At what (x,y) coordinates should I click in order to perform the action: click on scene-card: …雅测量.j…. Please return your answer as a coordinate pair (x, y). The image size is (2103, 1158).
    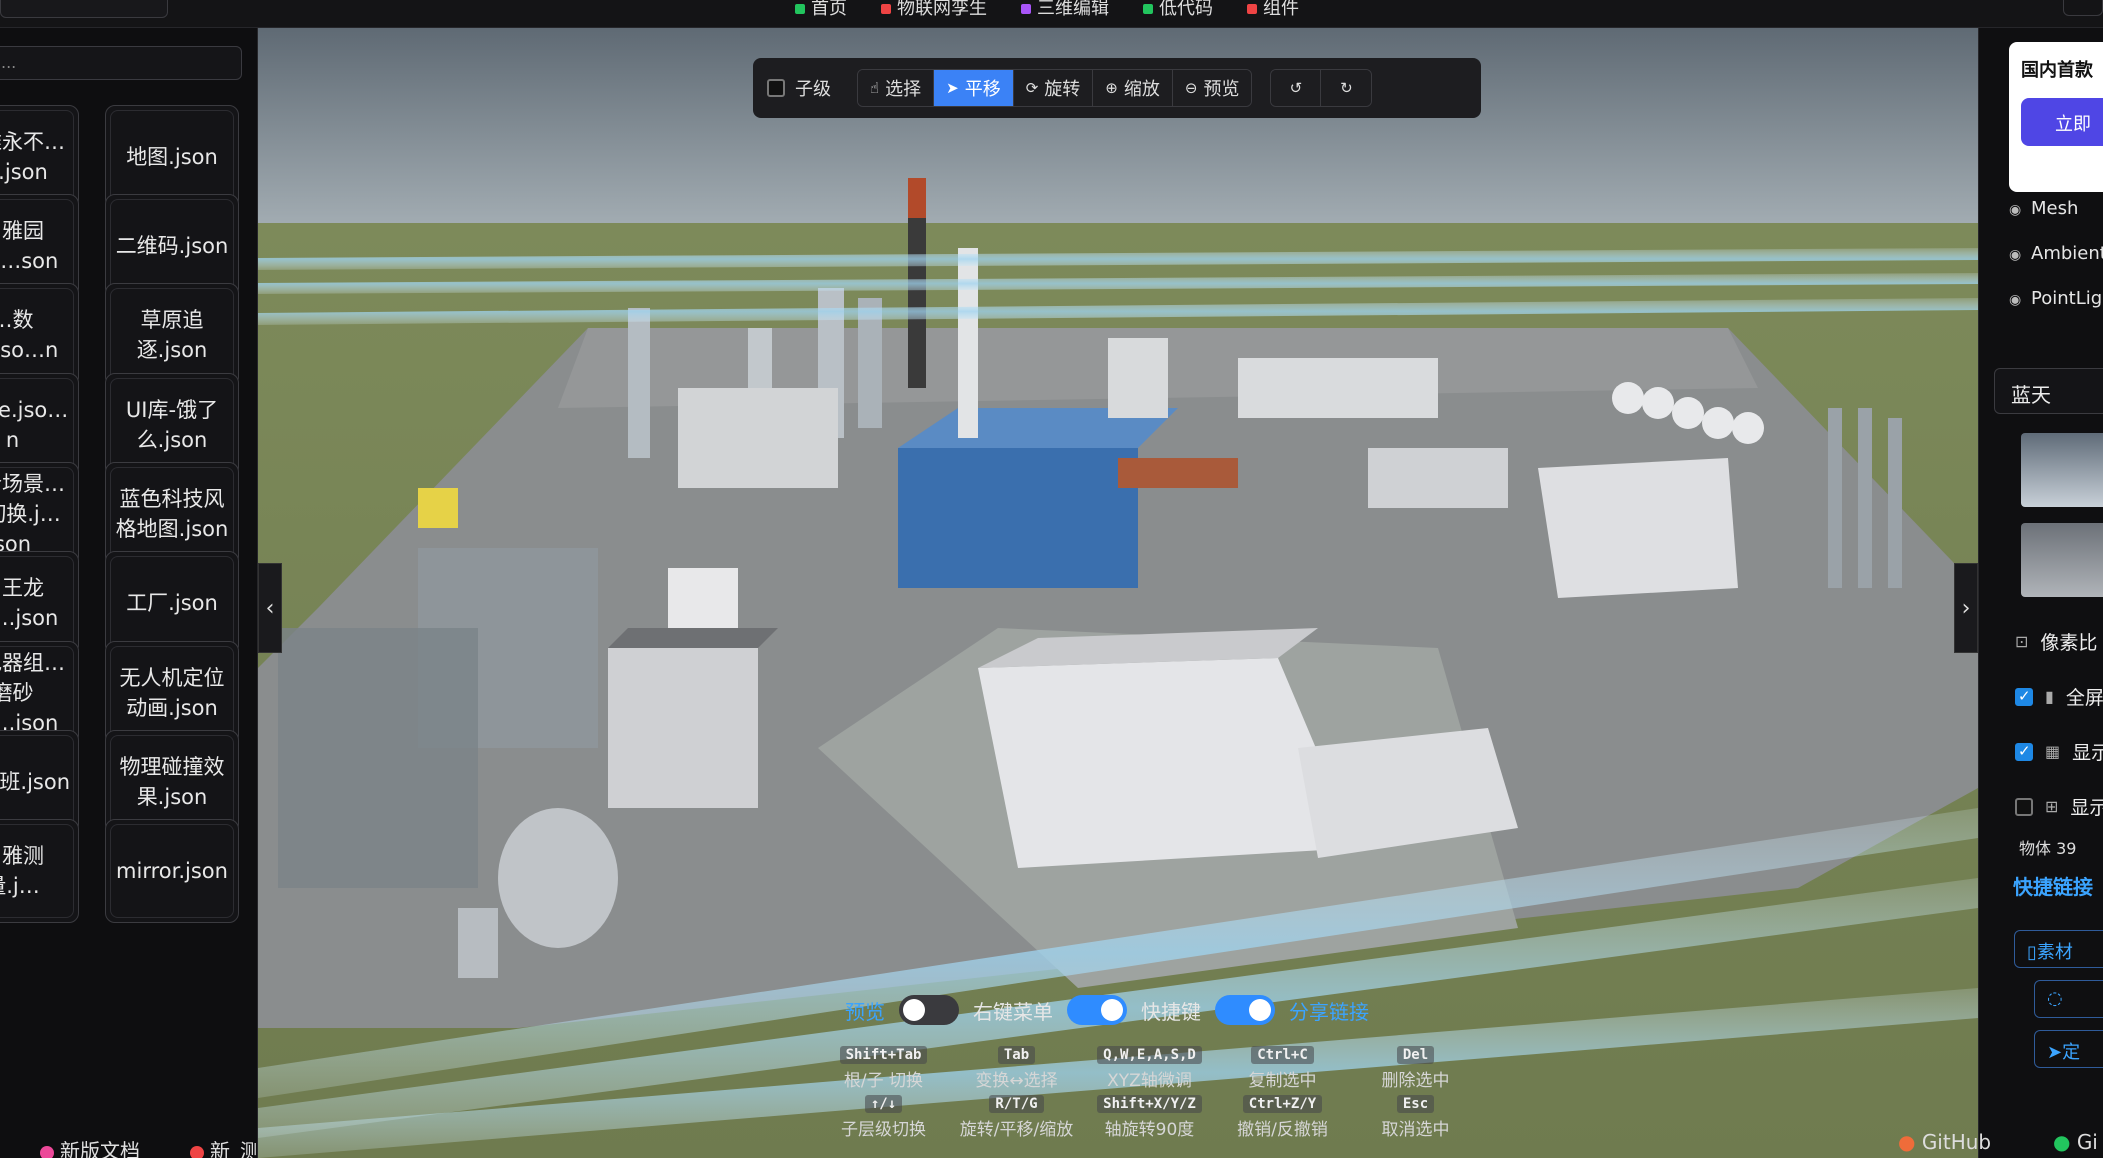
    Looking at the image, I should click on (39, 871).